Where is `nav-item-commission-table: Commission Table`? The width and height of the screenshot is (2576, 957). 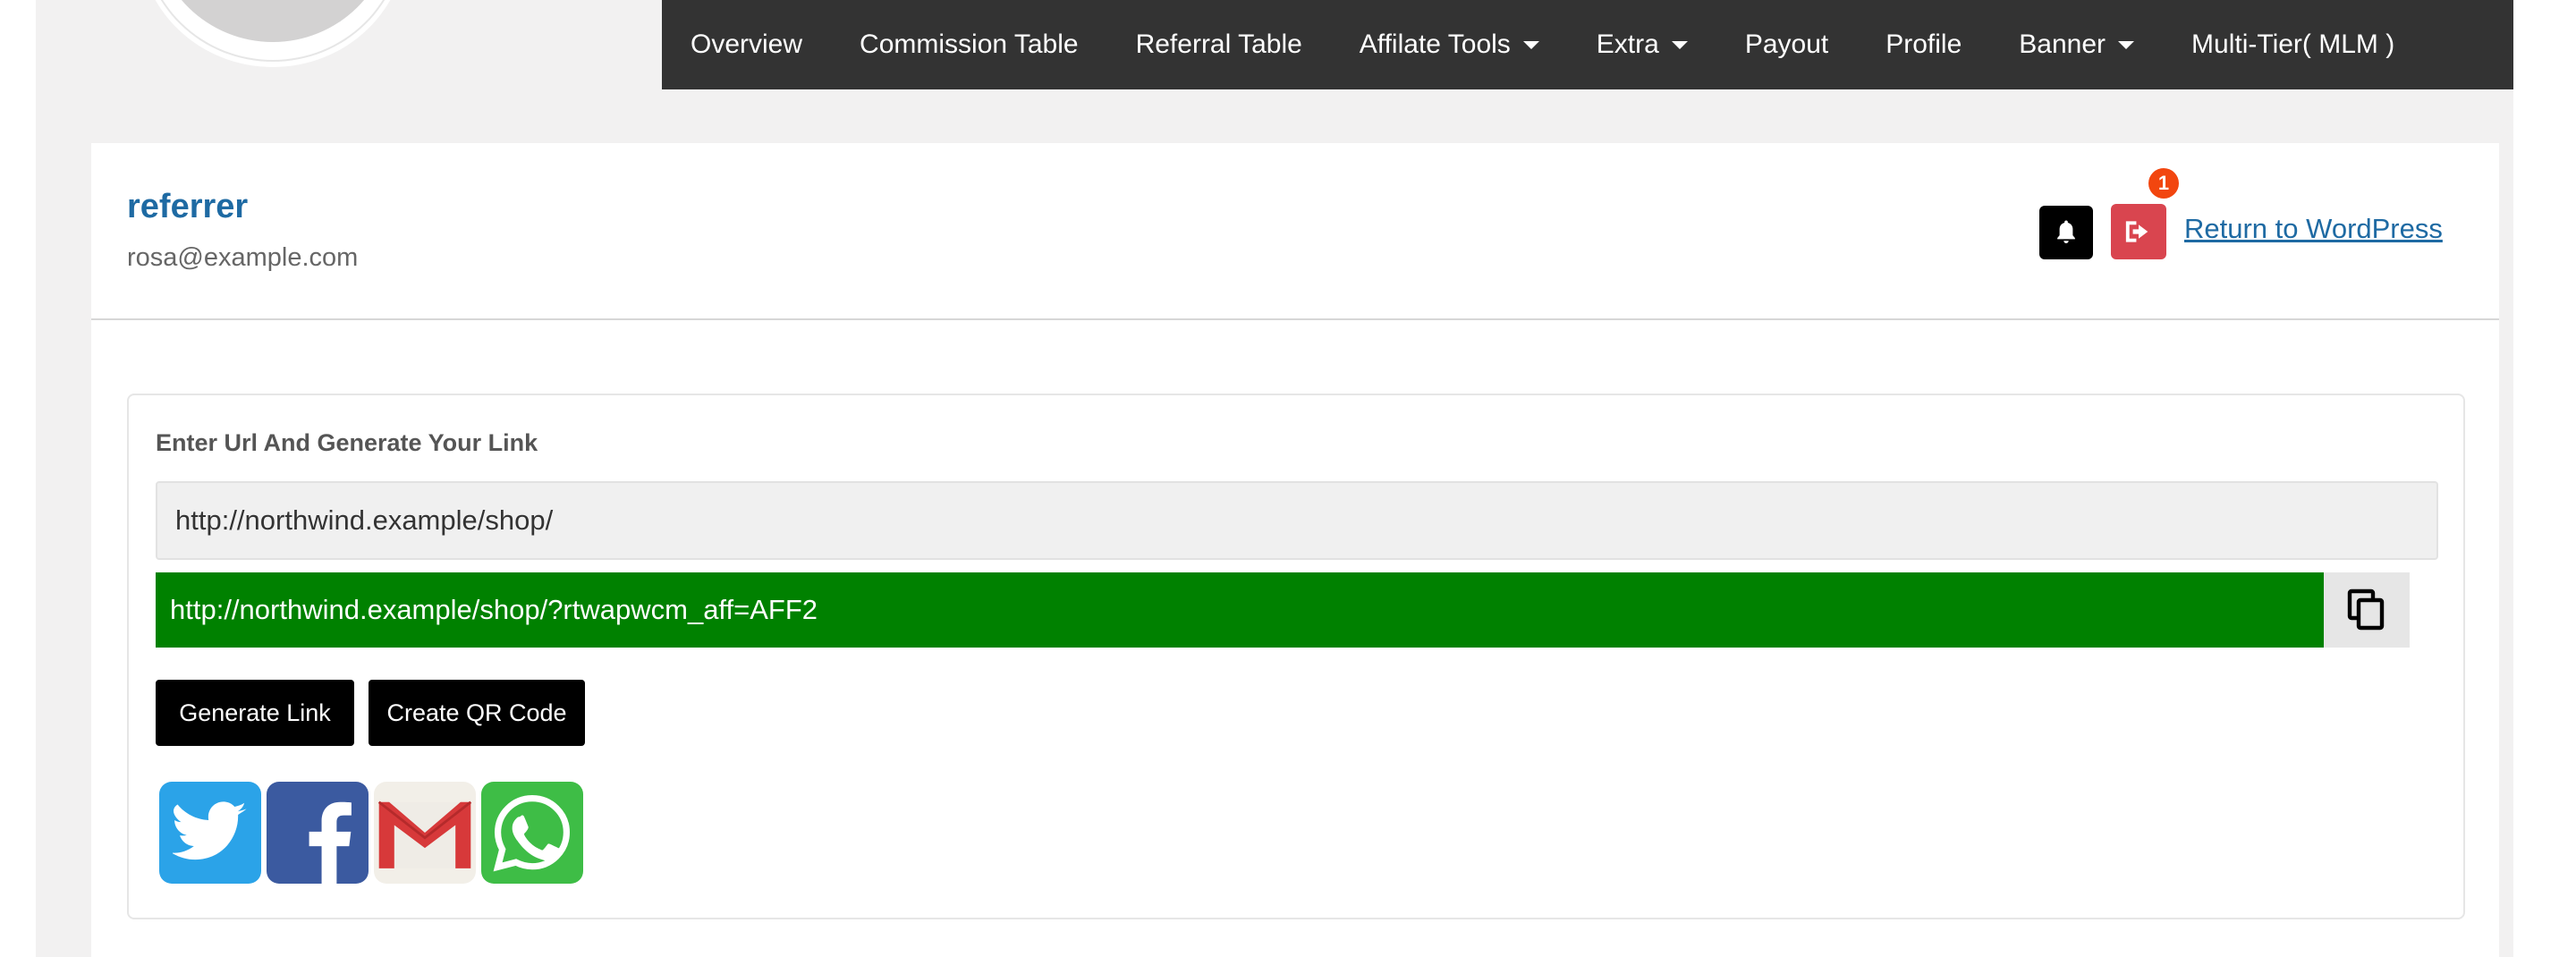
nav-item-commission-table: Commission Table is located at coordinates (969, 45).